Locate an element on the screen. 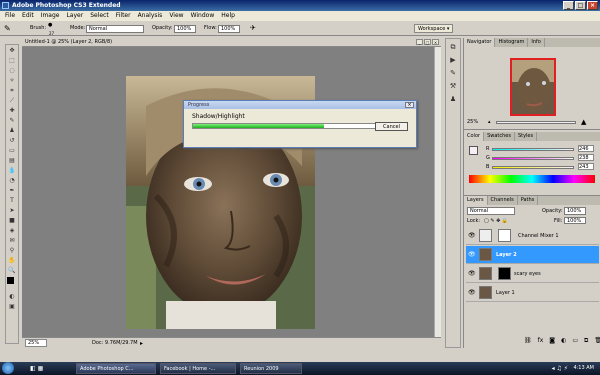  new-group-icon: ▭ is located at coordinates (575, 341).